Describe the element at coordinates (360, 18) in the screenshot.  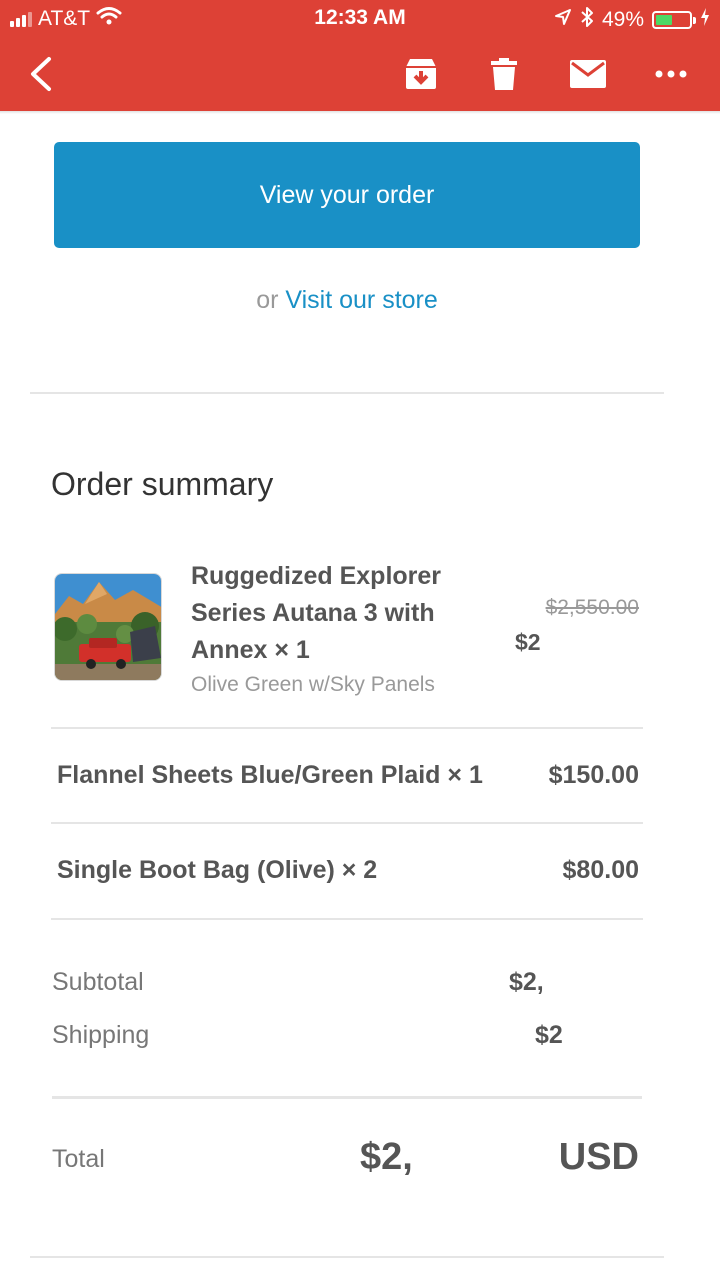
I see `status-bar: AT&T 12:33 AM 49%` at that location.